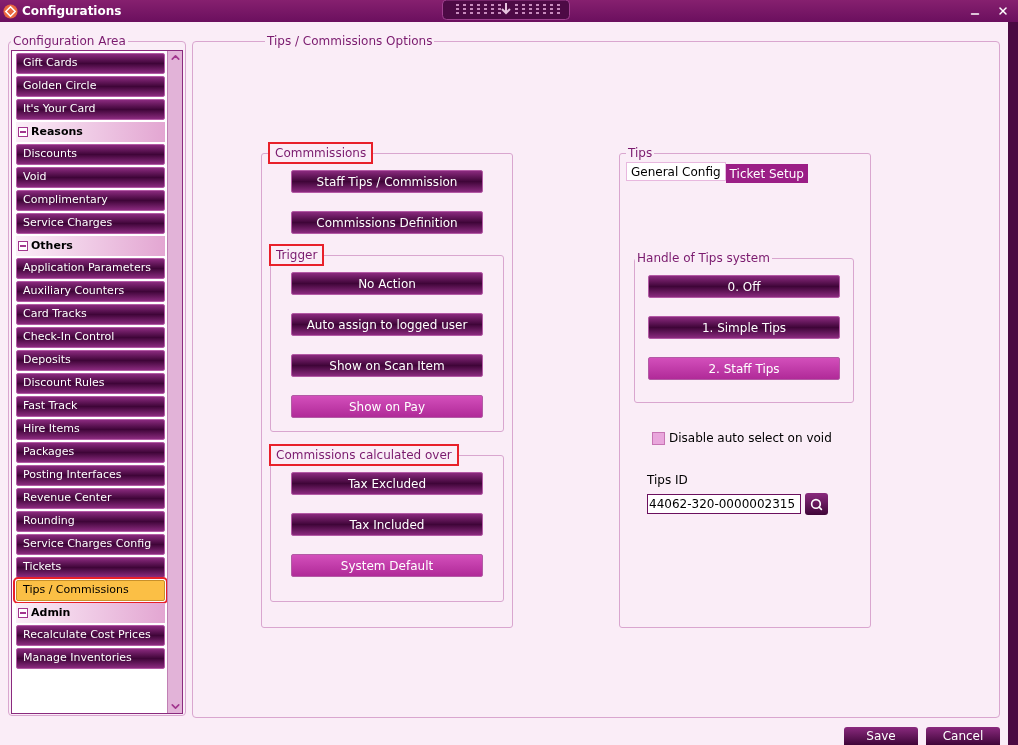 Image resolution: width=1018 pixels, height=745 pixels. Describe the element at coordinates (963, 736) in the screenshot. I see `footer-button: Cancel` at that location.